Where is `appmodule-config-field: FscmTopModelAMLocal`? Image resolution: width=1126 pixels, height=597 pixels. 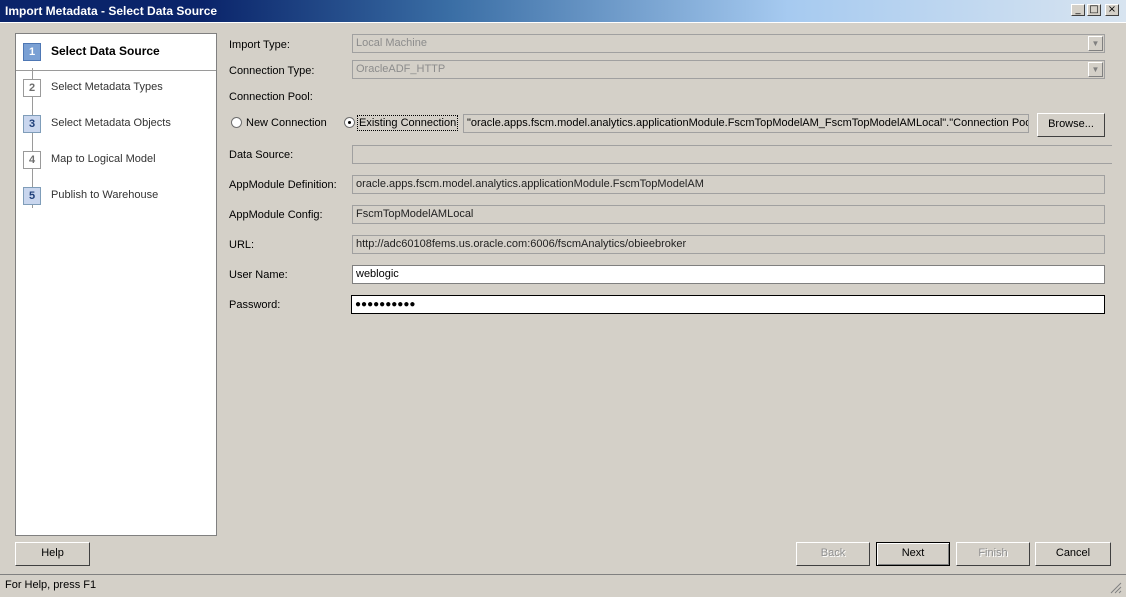
appmodule-config-field: FscmTopModelAMLocal is located at coordinates (728, 214).